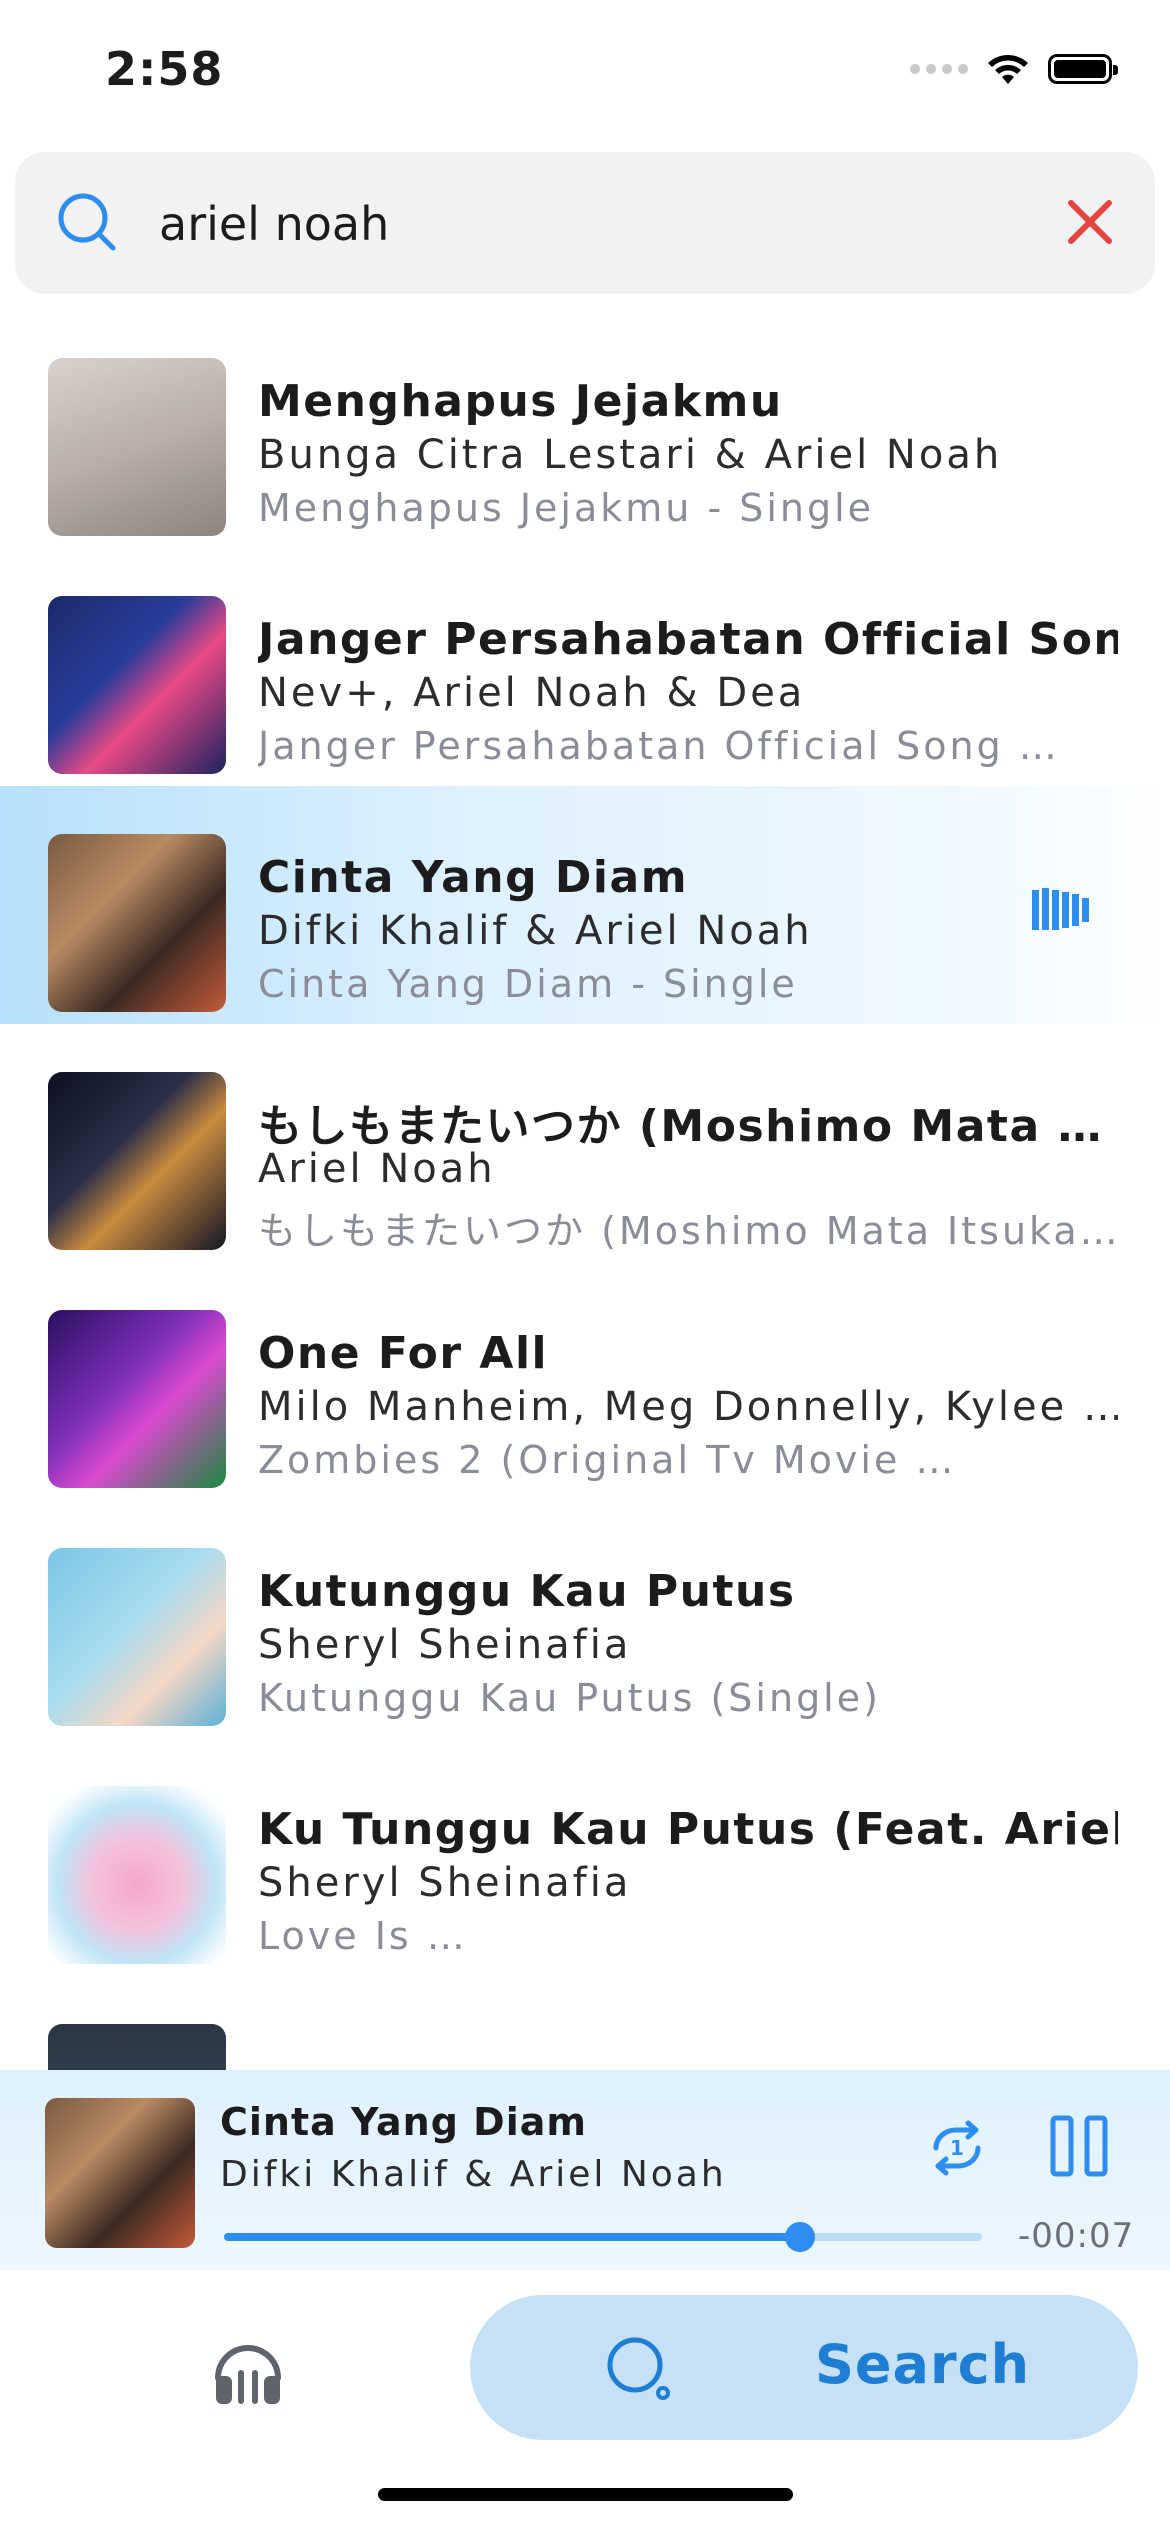  I want to click on status-bar: 2:58, so click(585, 75).